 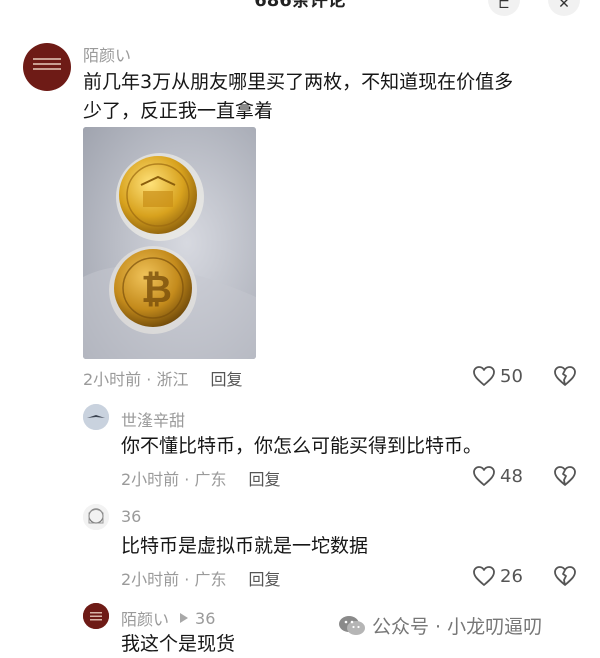 I want to click on comment-author-line: 陌颜い 36, so click(x=168, y=618).